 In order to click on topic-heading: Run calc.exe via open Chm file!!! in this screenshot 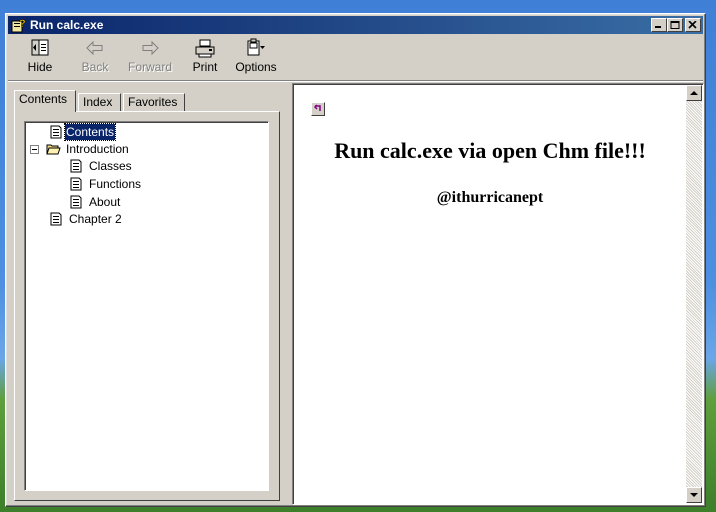, I will do `click(490, 150)`.